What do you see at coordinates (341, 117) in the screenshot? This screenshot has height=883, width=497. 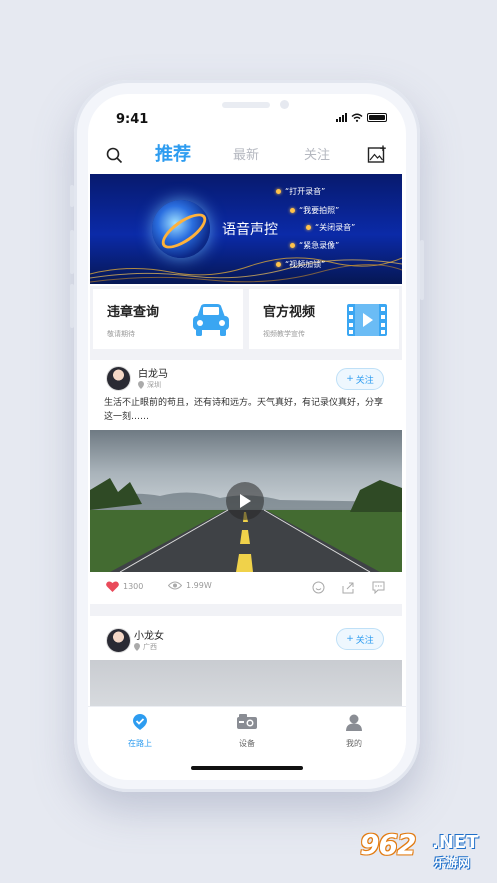 I see `signal-icon` at bounding box center [341, 117].